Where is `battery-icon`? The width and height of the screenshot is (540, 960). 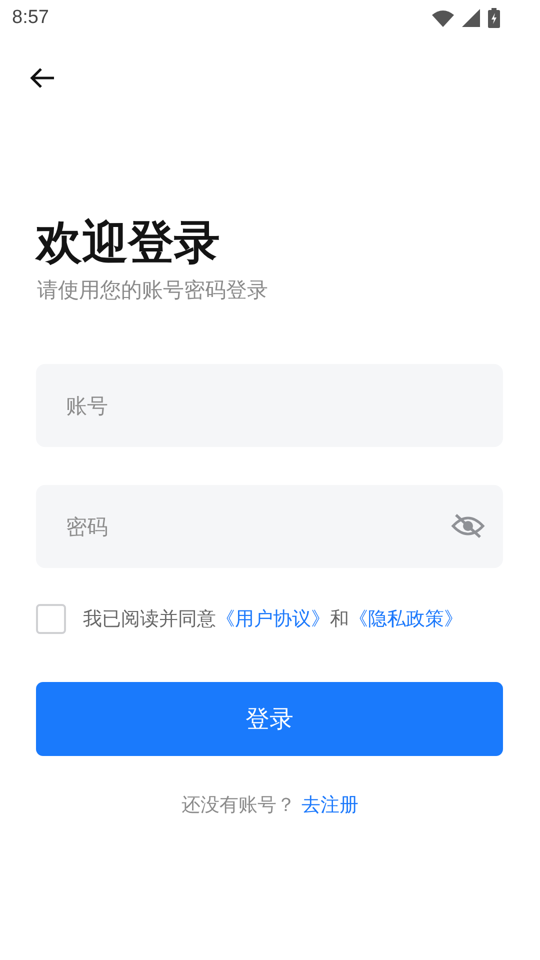
battery-icon is located at coordinates (494, 18).